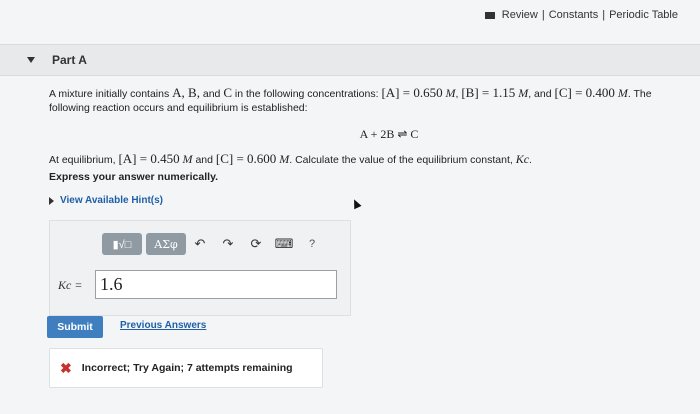 This screenshot has width=700, height=414. Describe the element at coordinates (75, 327) in the screenshot. I see `submit-button: Submit` at that location.